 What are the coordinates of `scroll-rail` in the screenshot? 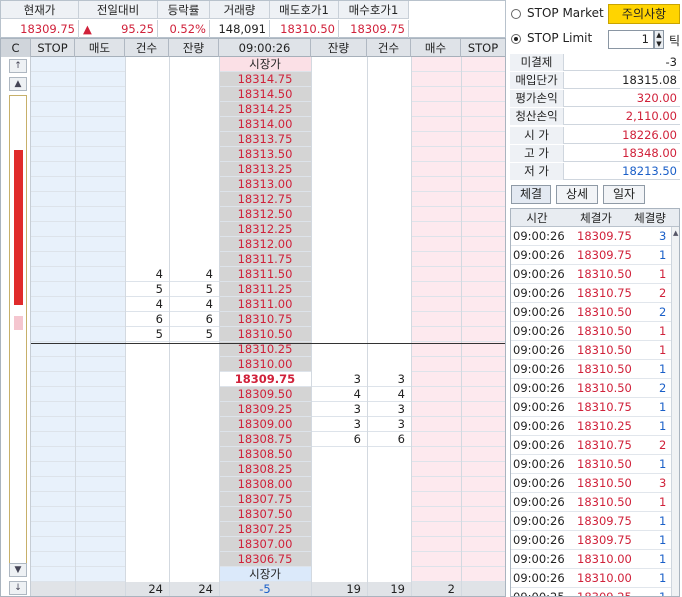 It's located at (18, 333).